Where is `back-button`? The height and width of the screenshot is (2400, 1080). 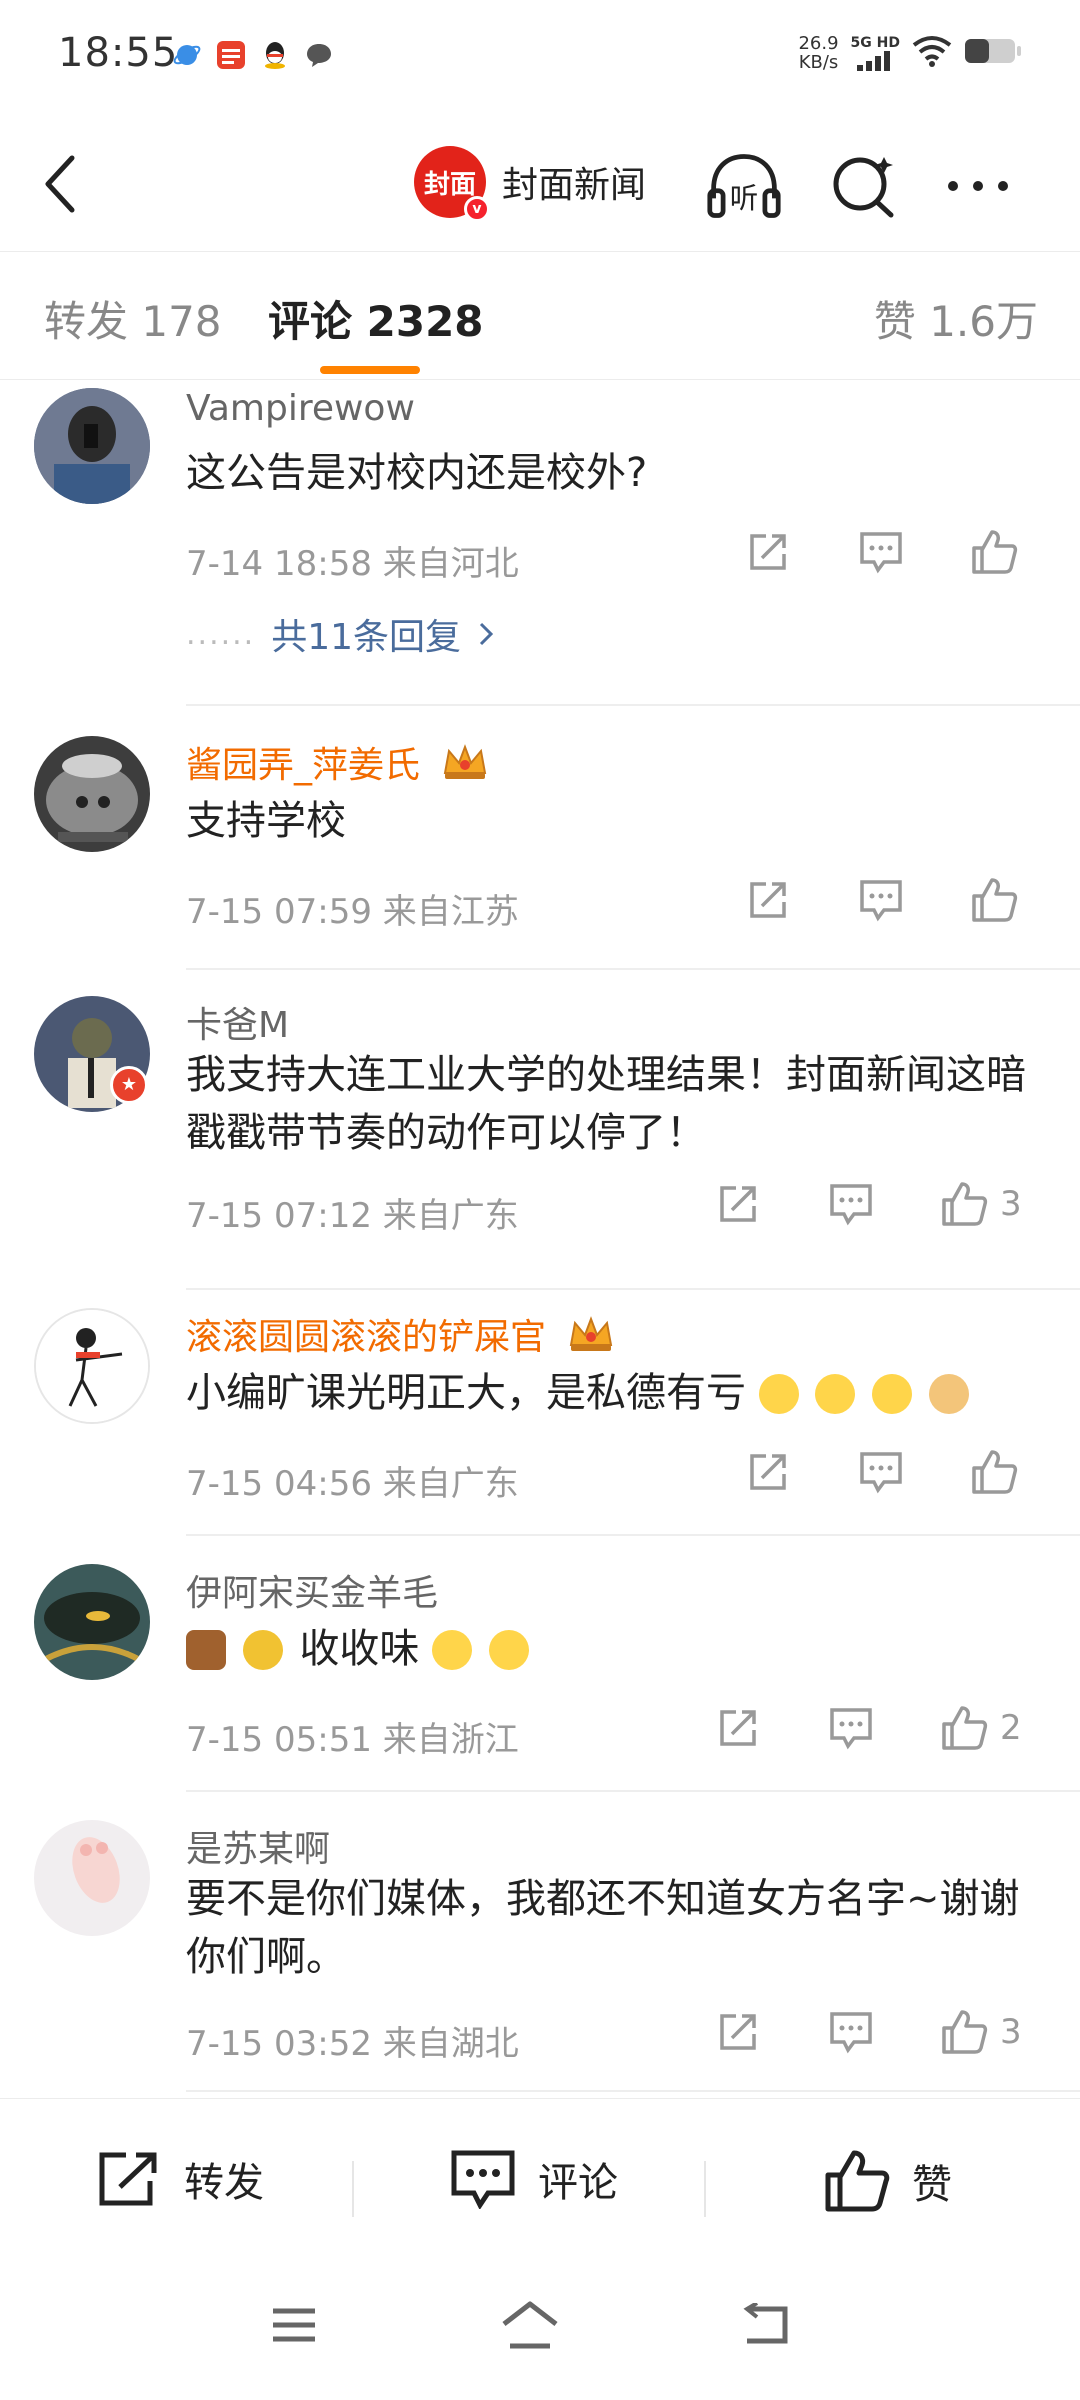 back-button is located at coordinates (60, 184).